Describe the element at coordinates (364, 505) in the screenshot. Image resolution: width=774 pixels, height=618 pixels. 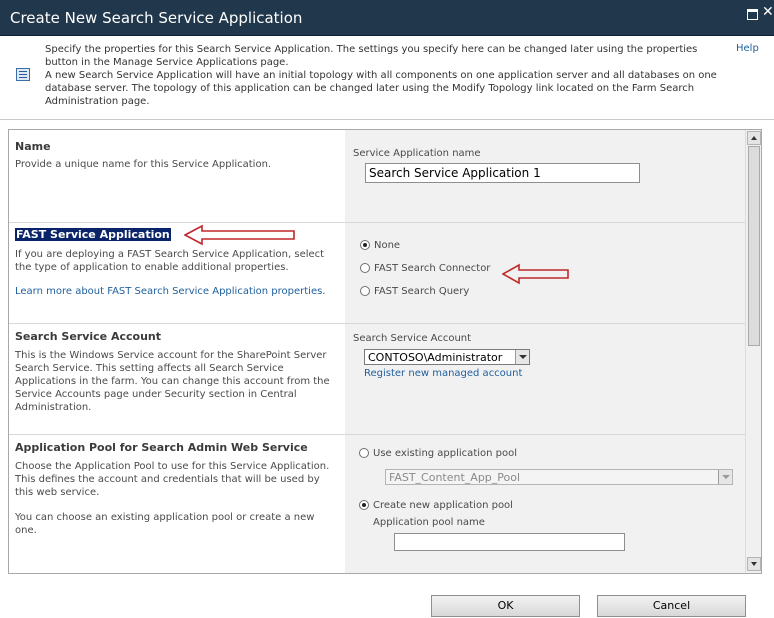
I see `radio-create-new-pool` at that location.